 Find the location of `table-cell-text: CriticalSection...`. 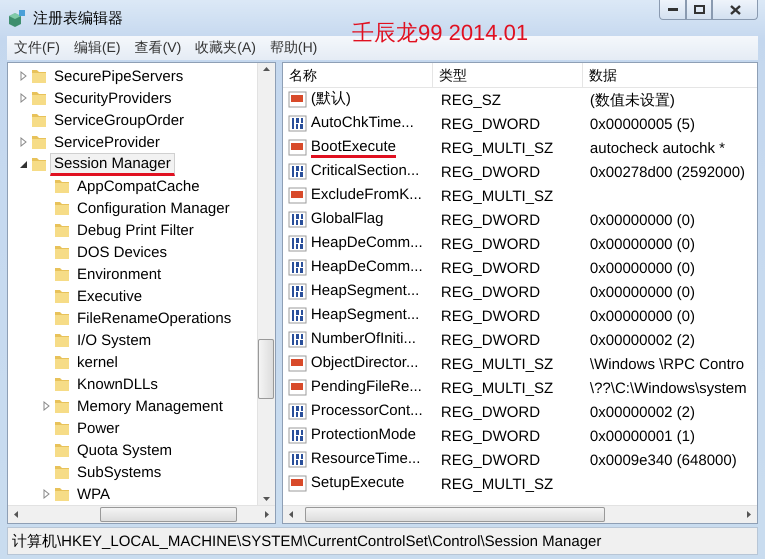

table-cell-text: CriticalSection... is located at coordinates (365, 171).